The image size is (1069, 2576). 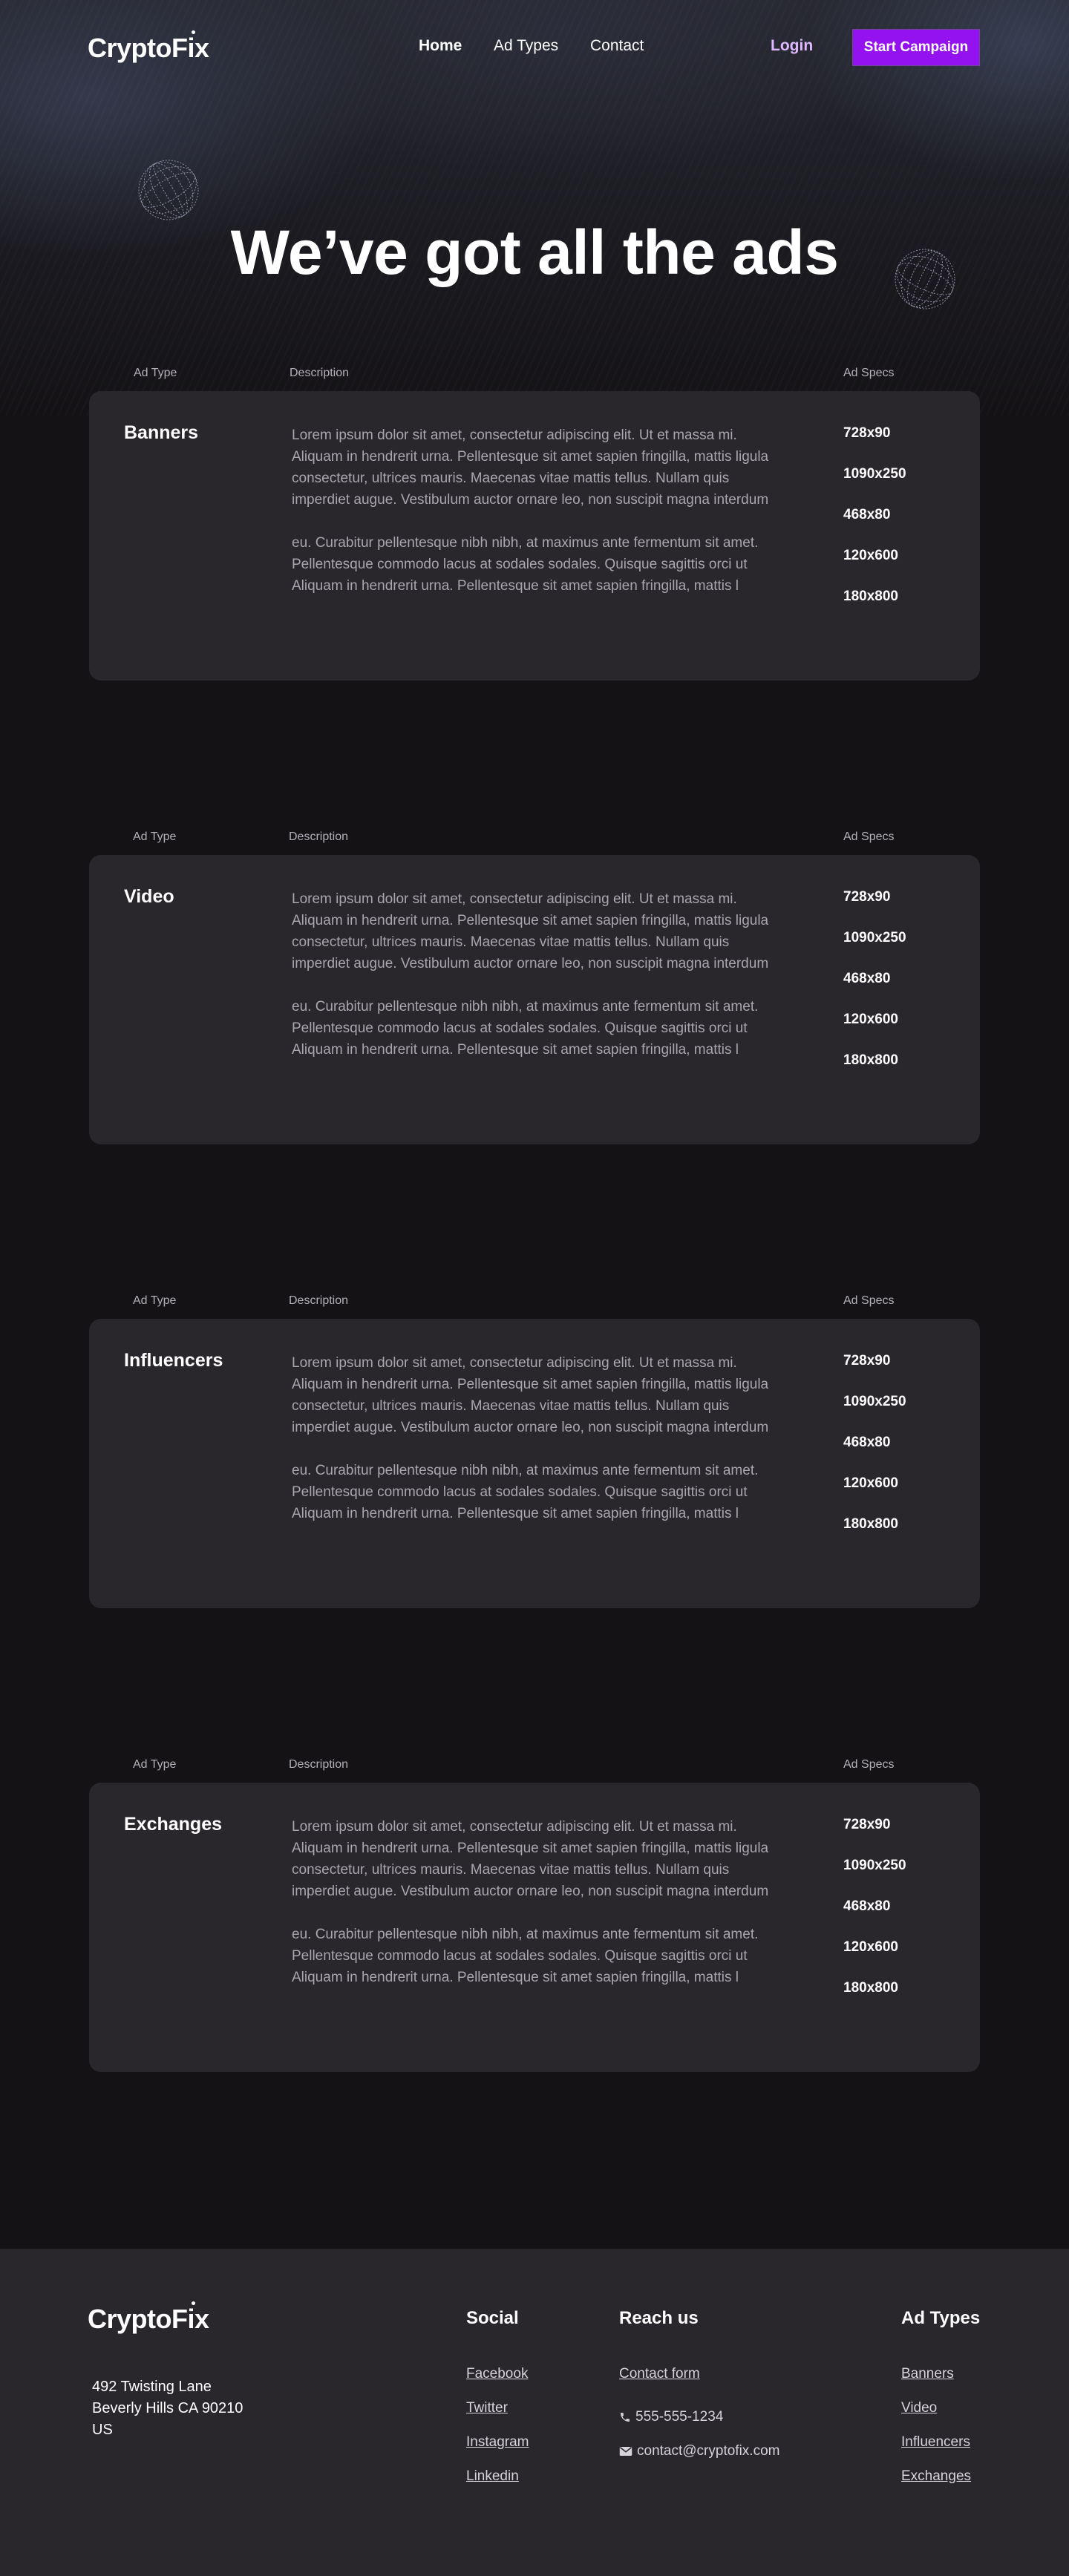 I want to click on phone-item: 555-555-1234, so click(x=699, y=2417).